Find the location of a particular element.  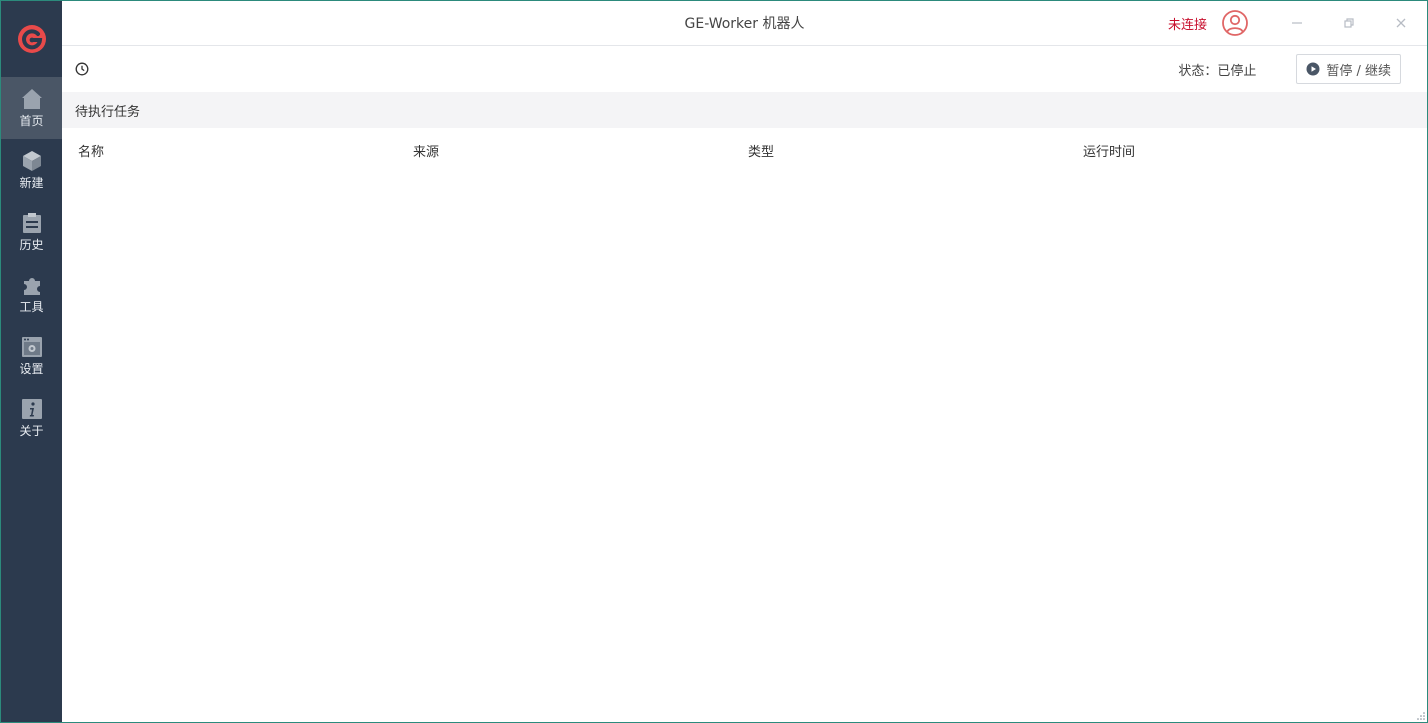

tasks-table-header: 名称 来源 类型 运行时间 is located at coordinates (744, 150).